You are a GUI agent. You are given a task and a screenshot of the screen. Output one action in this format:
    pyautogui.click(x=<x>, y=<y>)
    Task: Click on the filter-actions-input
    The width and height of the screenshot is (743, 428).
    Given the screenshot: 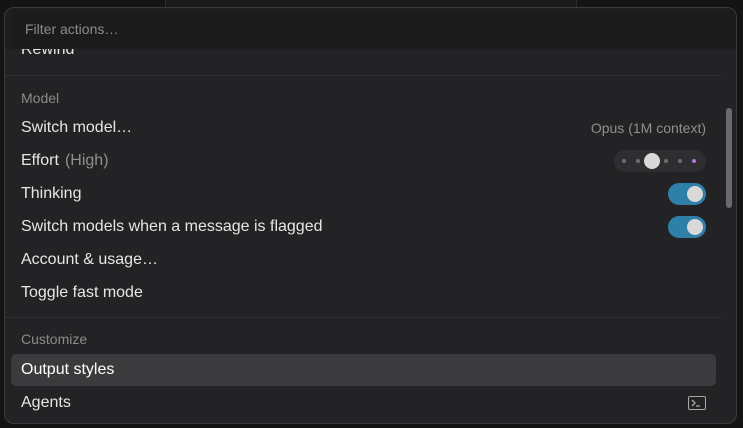 What is the action you would take?
    pyautogui.click(x=374, y=29)
    